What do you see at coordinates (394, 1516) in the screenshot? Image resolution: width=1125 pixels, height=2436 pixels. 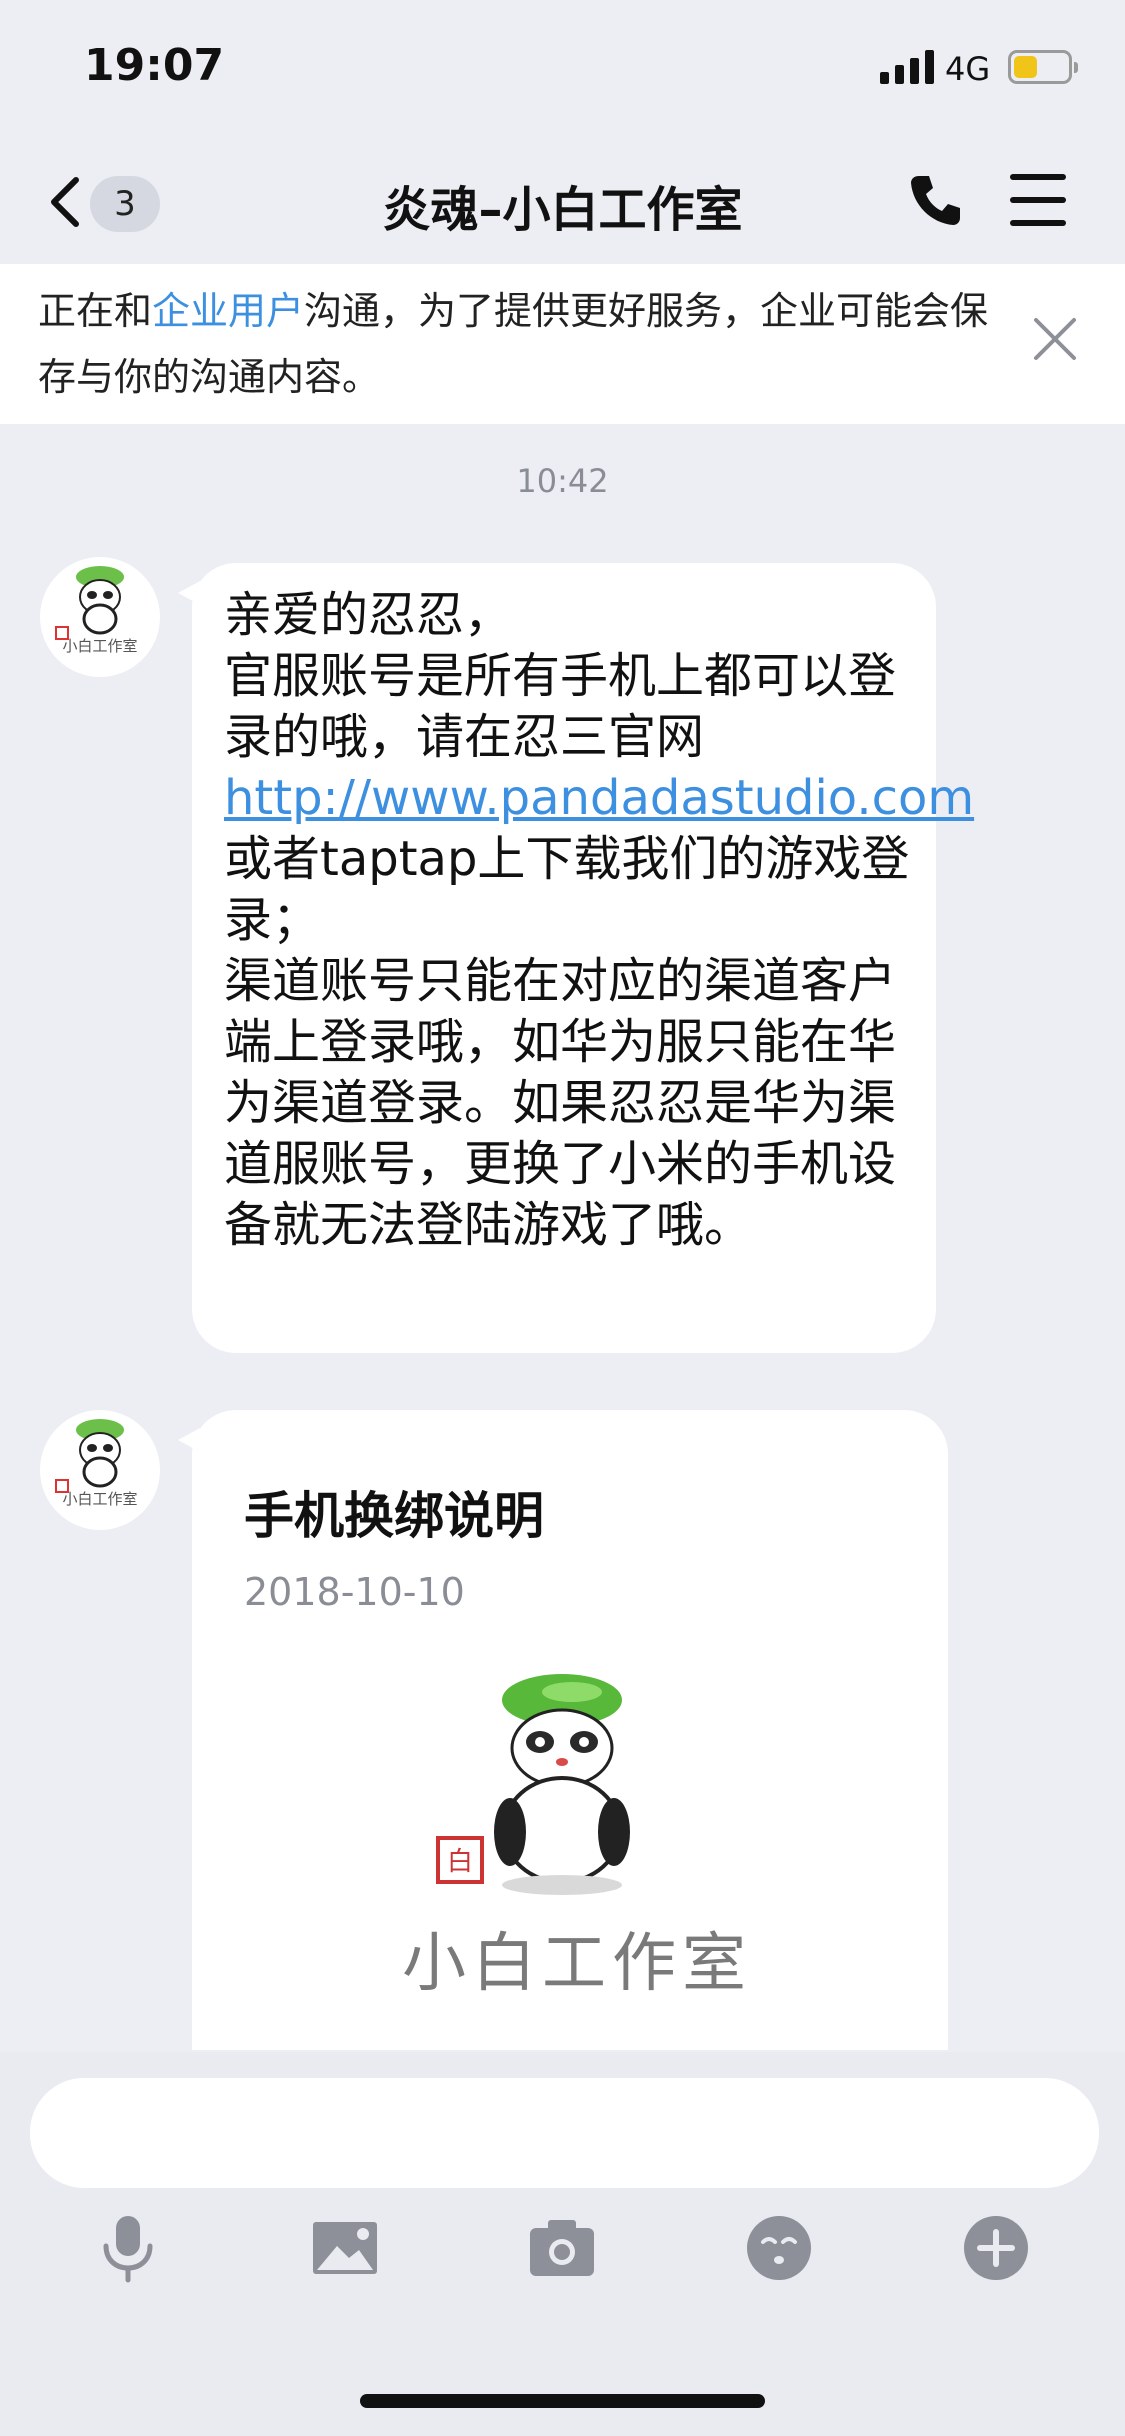 I see `card-title: 手机换绑说明` at bounding box center [394, 1516].